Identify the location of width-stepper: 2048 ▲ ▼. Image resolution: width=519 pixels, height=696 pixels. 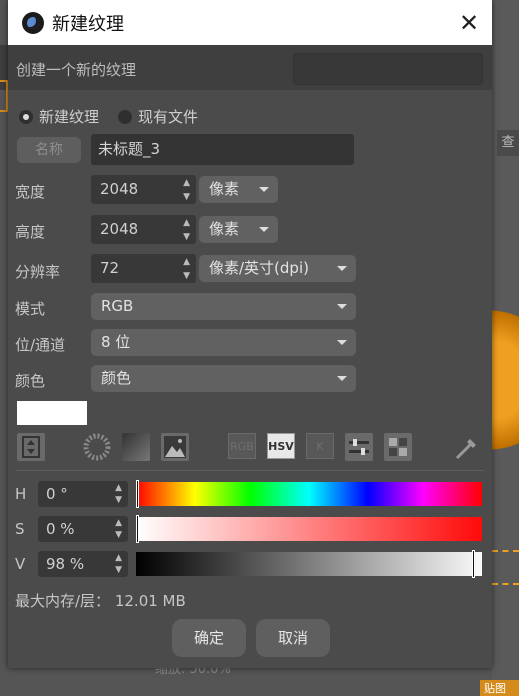
(143, 189).